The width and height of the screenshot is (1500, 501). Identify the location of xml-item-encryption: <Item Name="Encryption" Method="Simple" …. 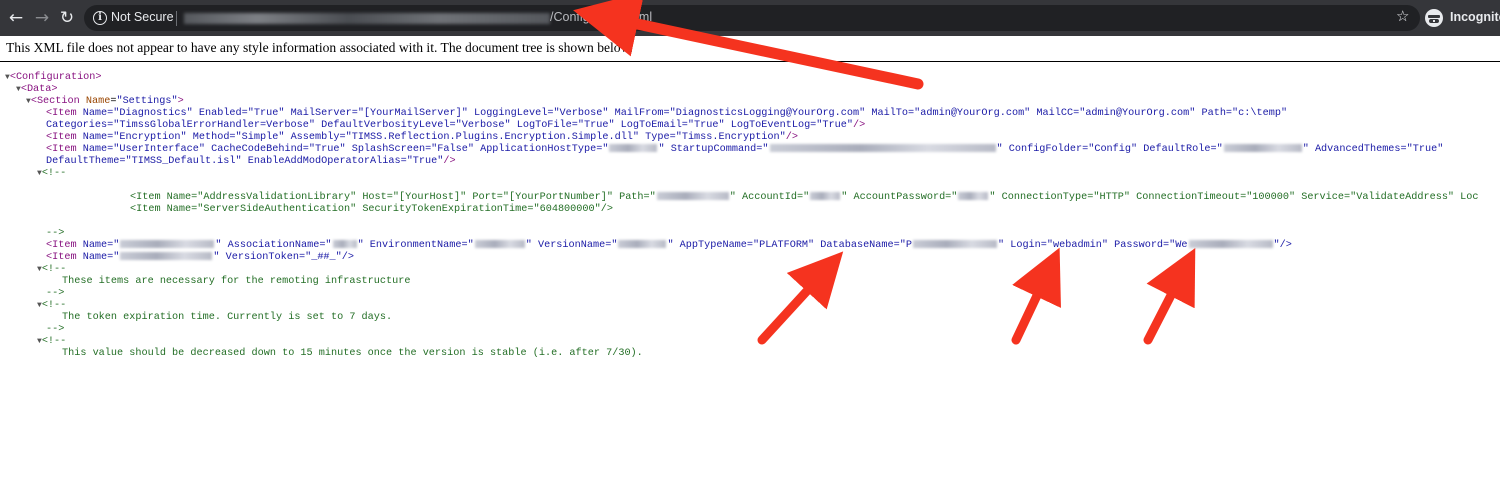
(422, 137).